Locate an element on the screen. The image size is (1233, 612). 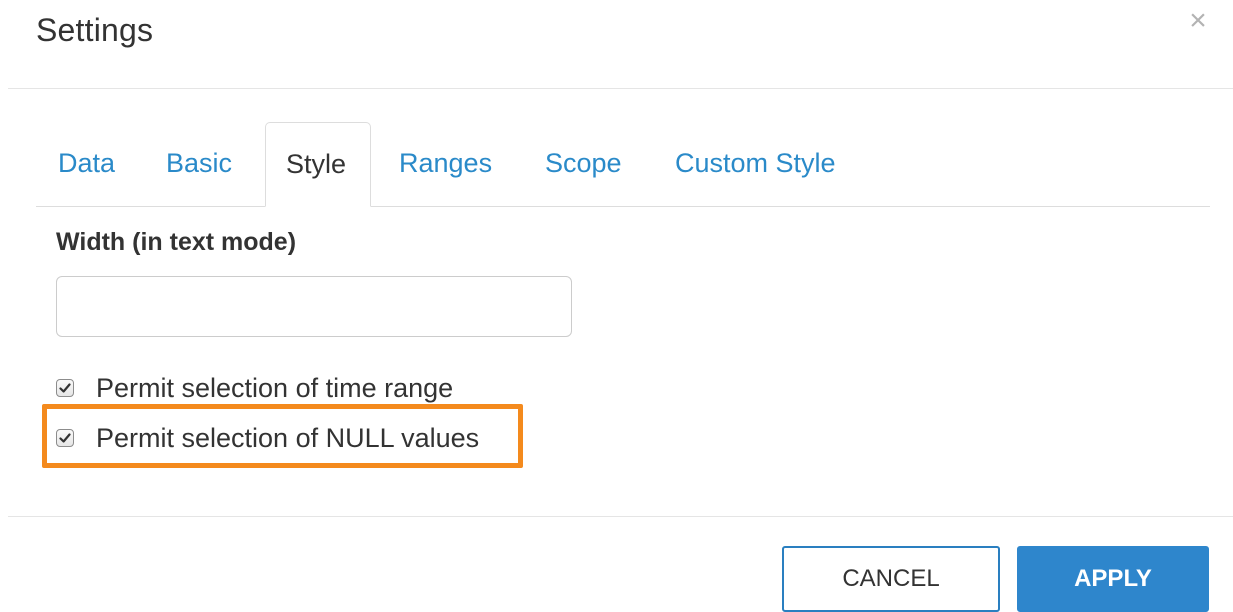
cancel-button: CANCEL is located at coordinates (891, 579).